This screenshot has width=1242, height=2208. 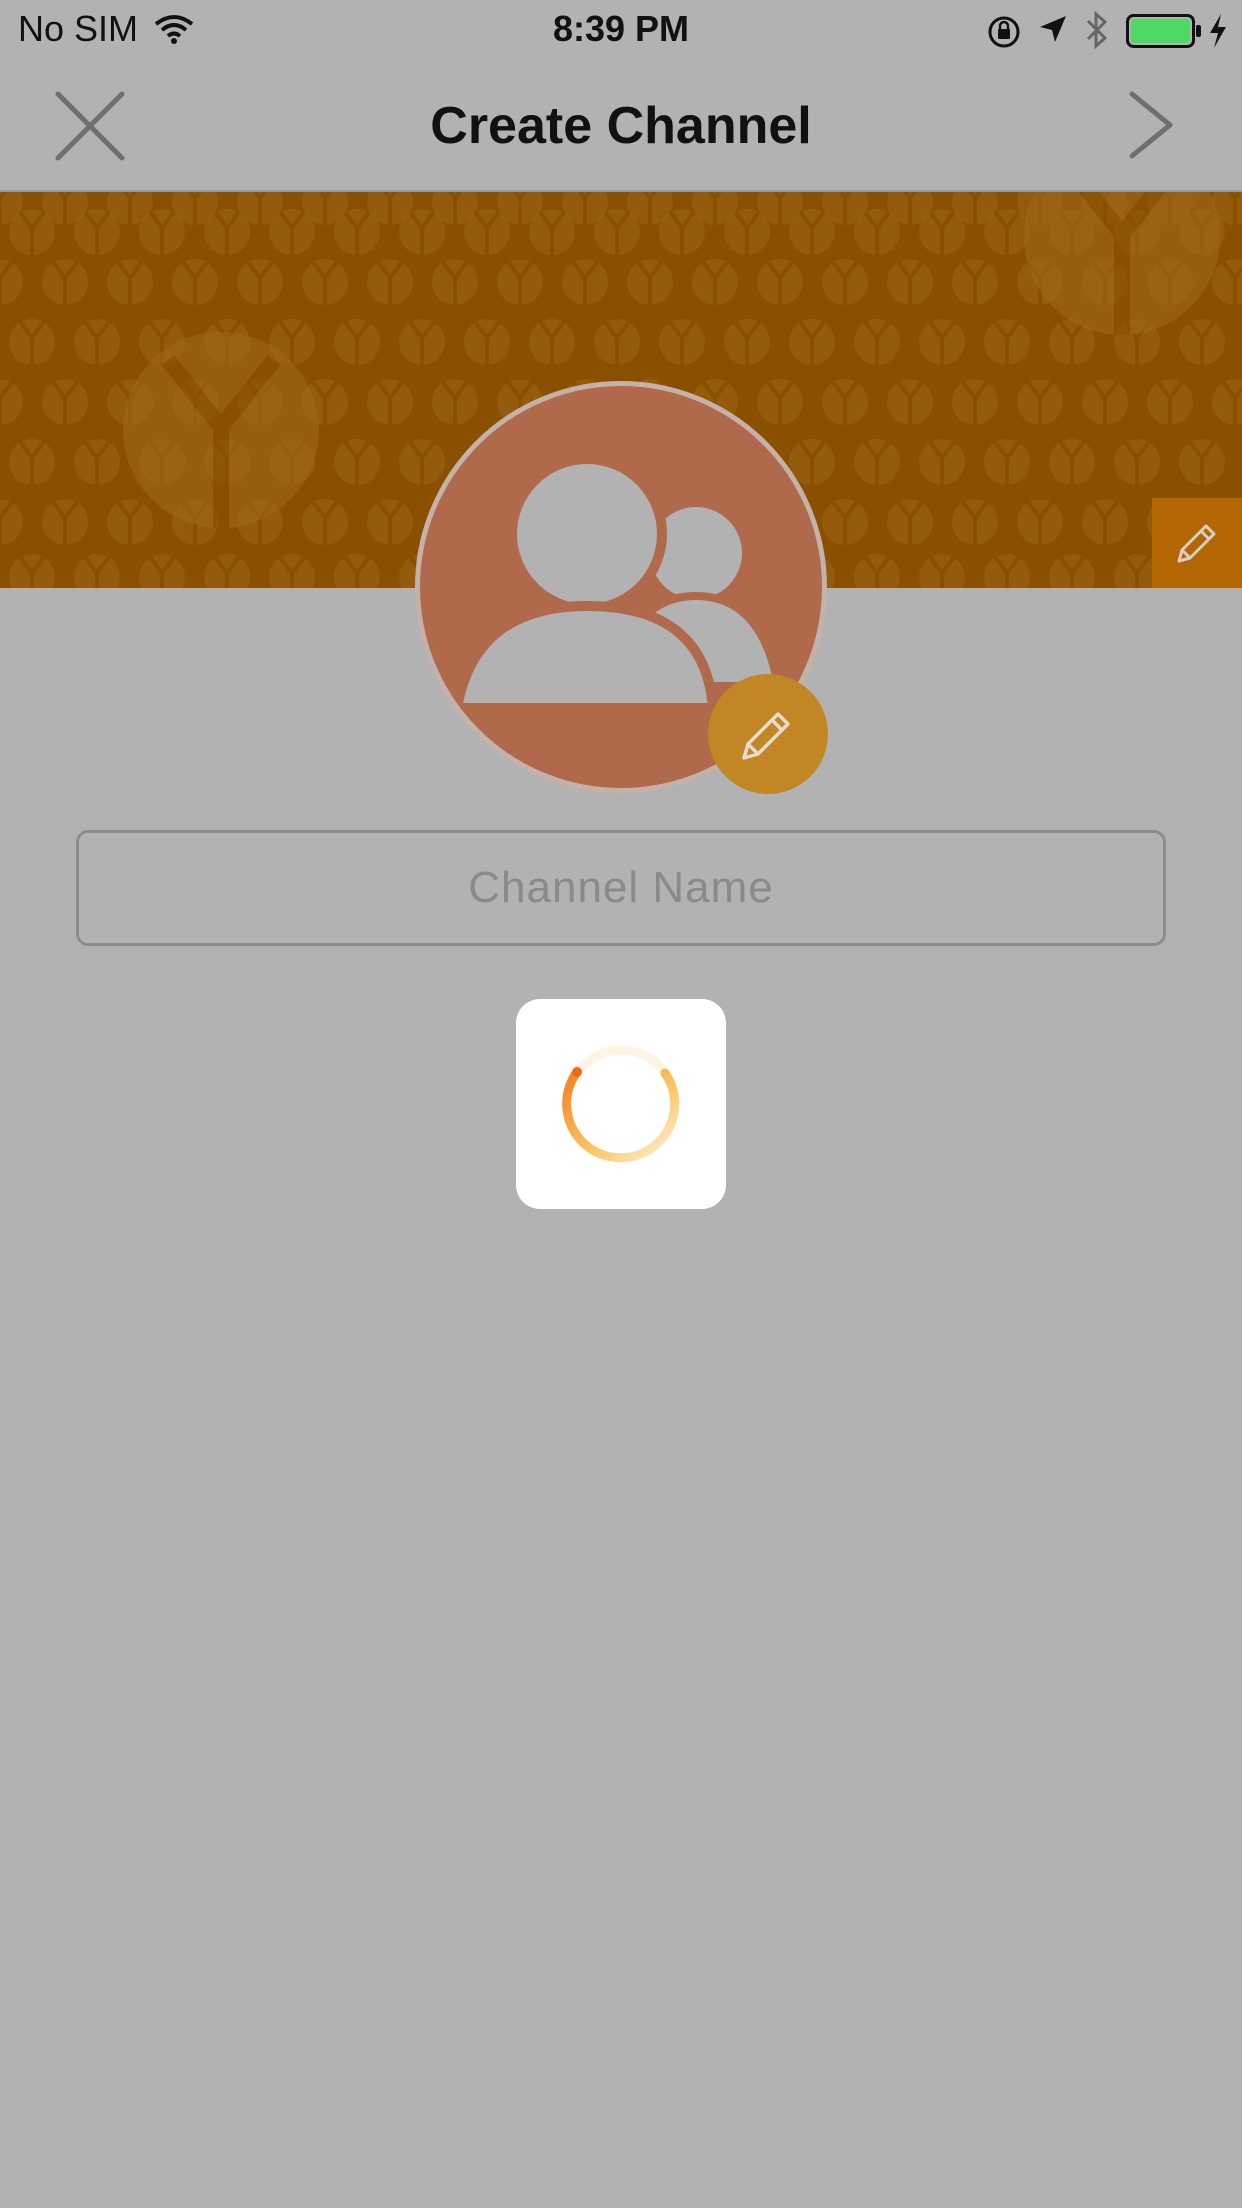 I want to click on next-button, so click(x=1152, y=125).